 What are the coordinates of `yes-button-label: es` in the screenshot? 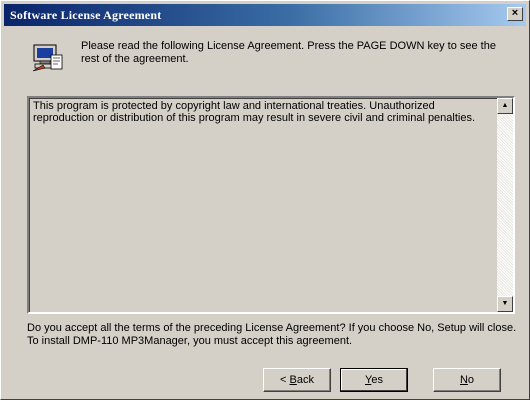 It's located at (377, 380).